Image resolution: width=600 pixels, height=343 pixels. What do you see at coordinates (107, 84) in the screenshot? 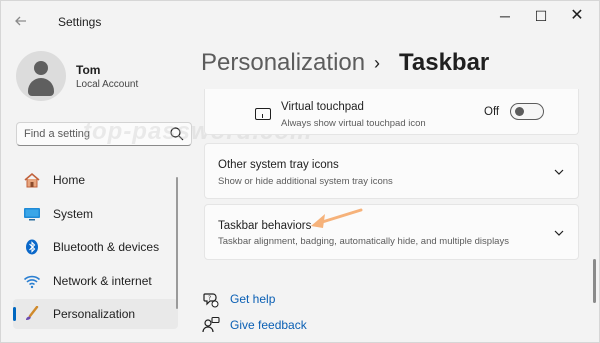
I see `profile-account-type: Local Account` at bounding box center [107, 84].